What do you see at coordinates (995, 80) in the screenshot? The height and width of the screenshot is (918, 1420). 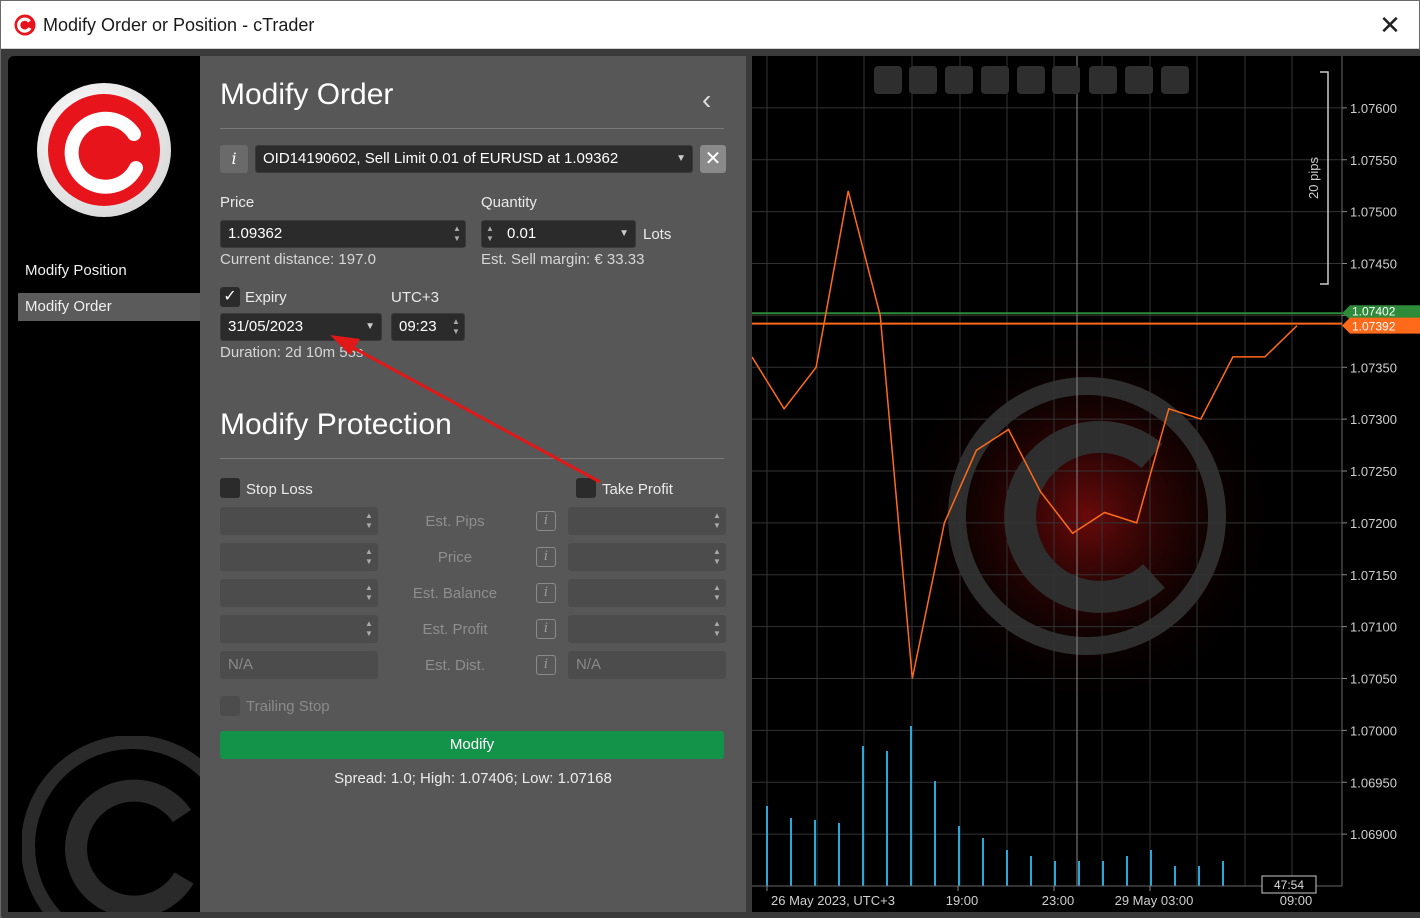 I see `indicator-icon` at bounding box center [995, 80].